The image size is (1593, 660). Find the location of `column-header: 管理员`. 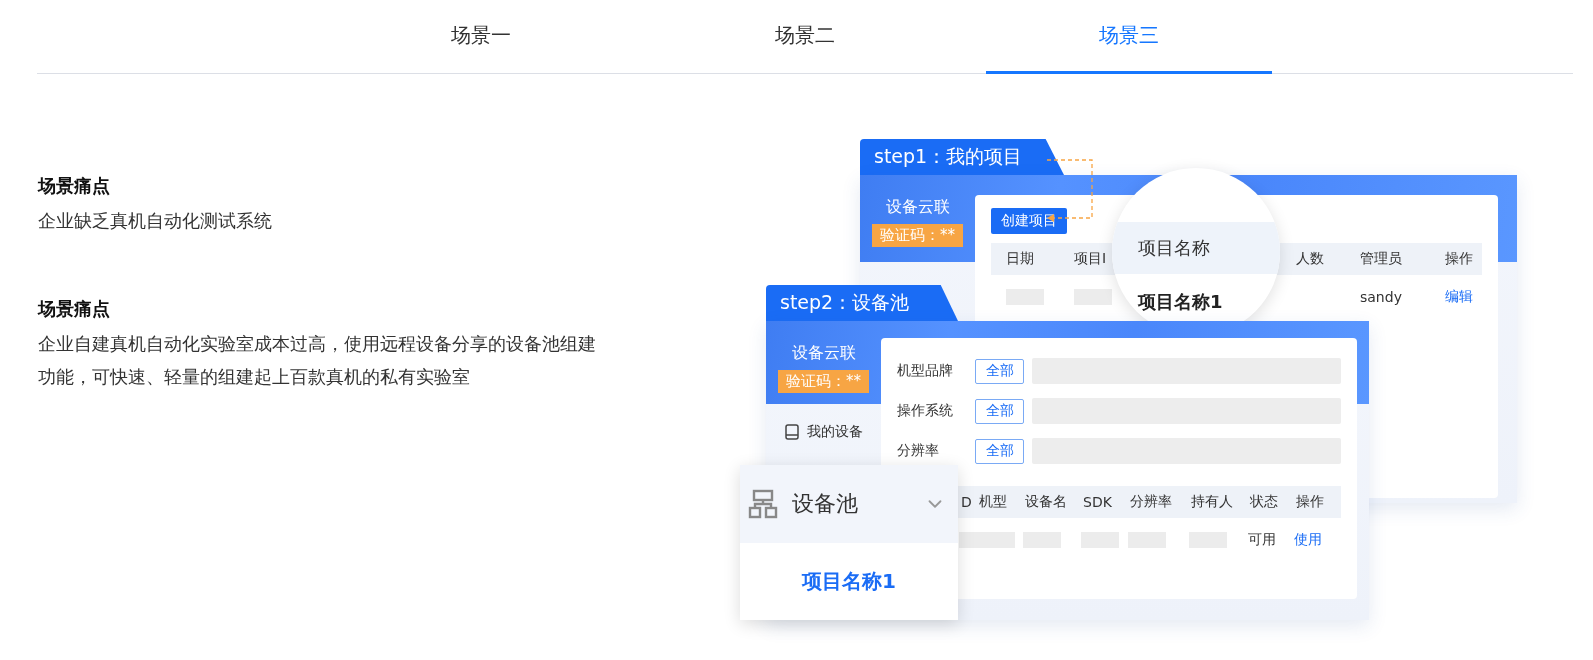

column-header: 管理员 is located at coordinates (1381, 259).